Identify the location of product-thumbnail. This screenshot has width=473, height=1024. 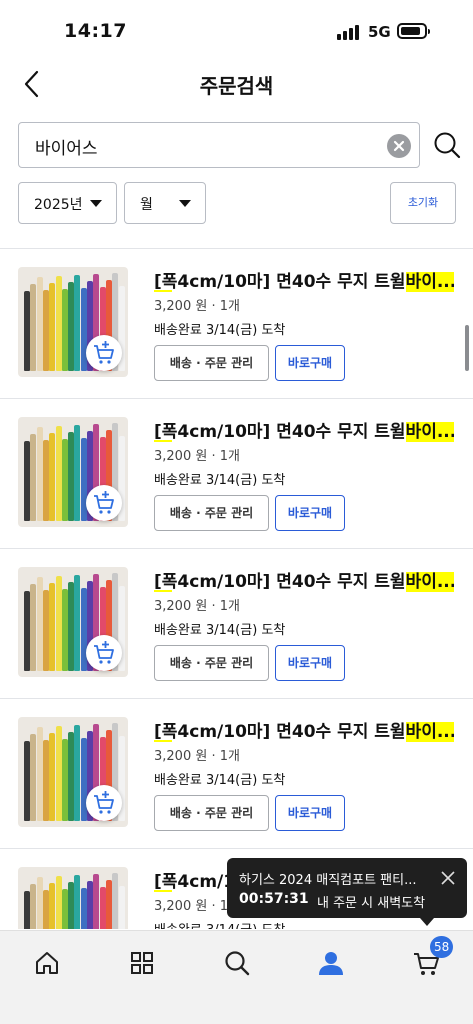
(73, 898).